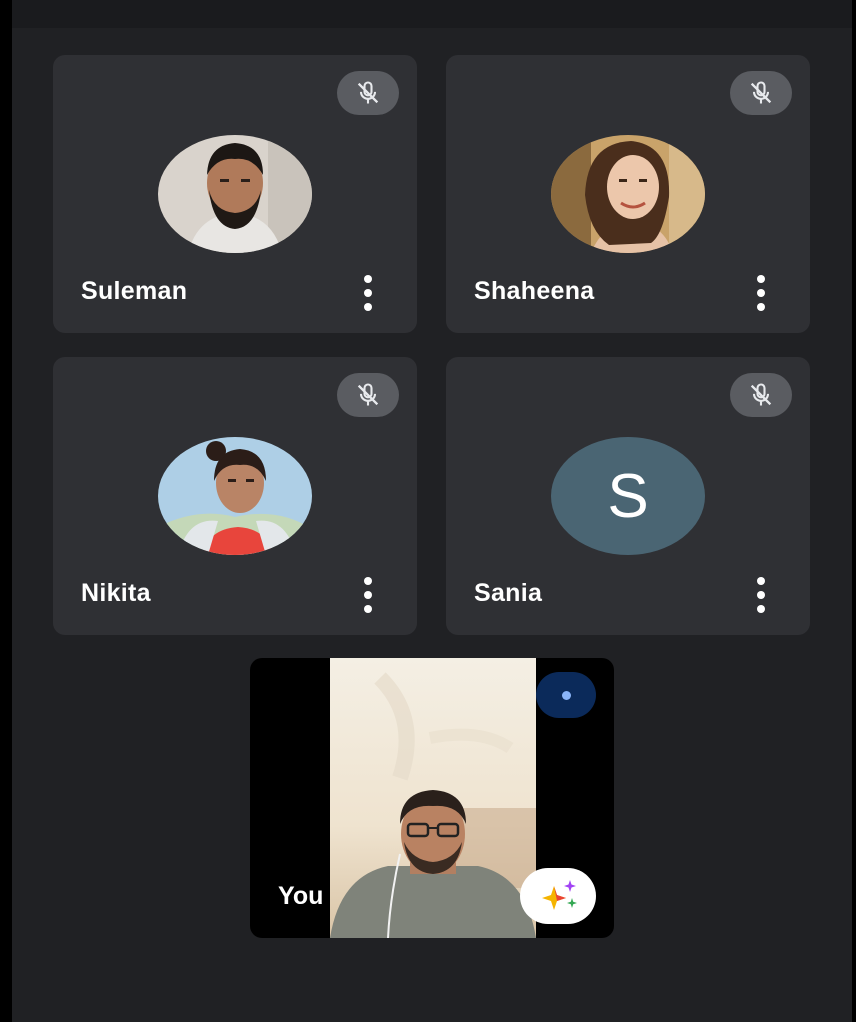 This screenshot has width=856, height=1022. I want to click on top-bar, so click(432, 14).